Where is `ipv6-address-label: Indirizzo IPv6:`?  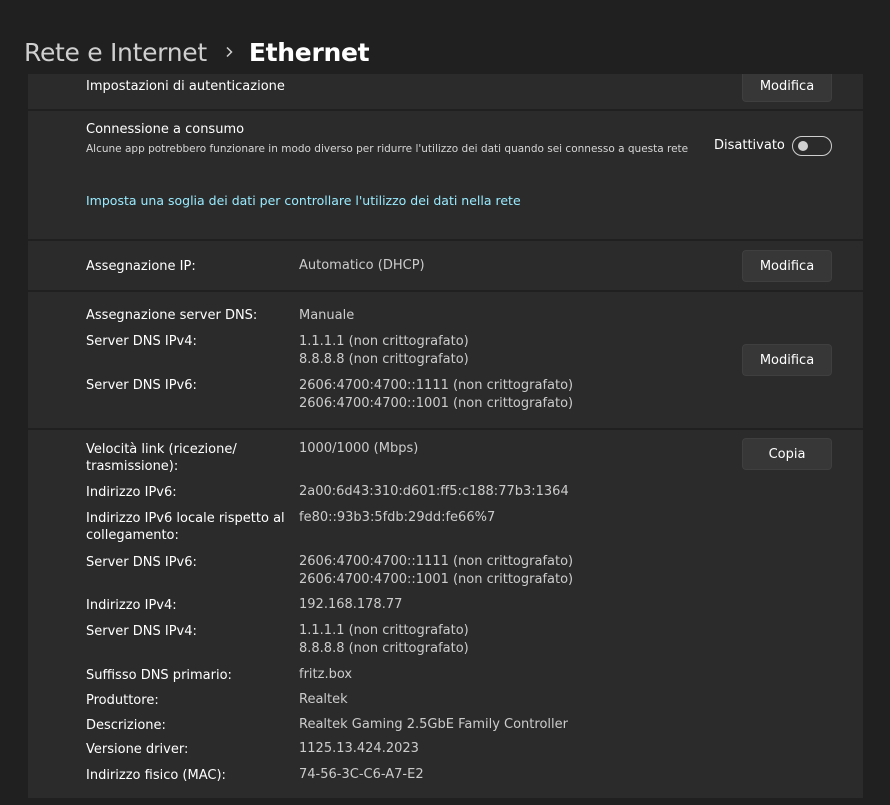
ipv6-address-label: Indirizzo IPv6: is located at coordinates (131, 492).